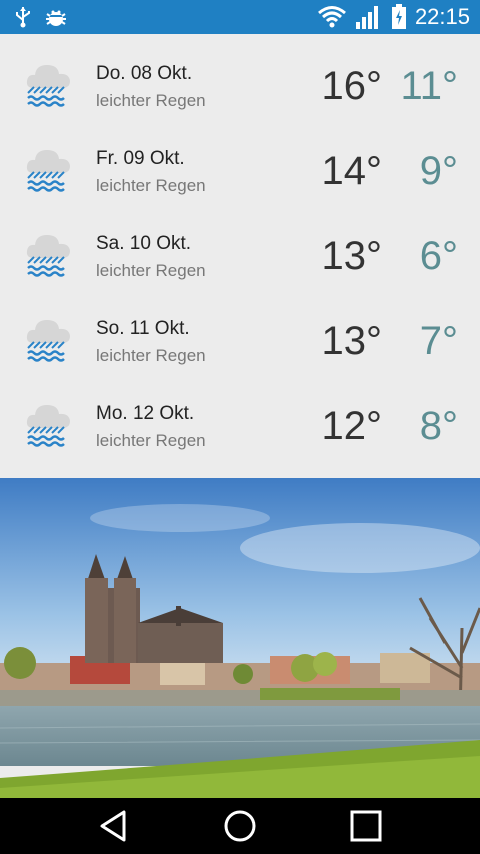 Image resolution: width=480 pixels, height=854 pixels. Describe the element at coordinates (442, 16) in the screenshot. I see `status-time: 22:15` at that location.